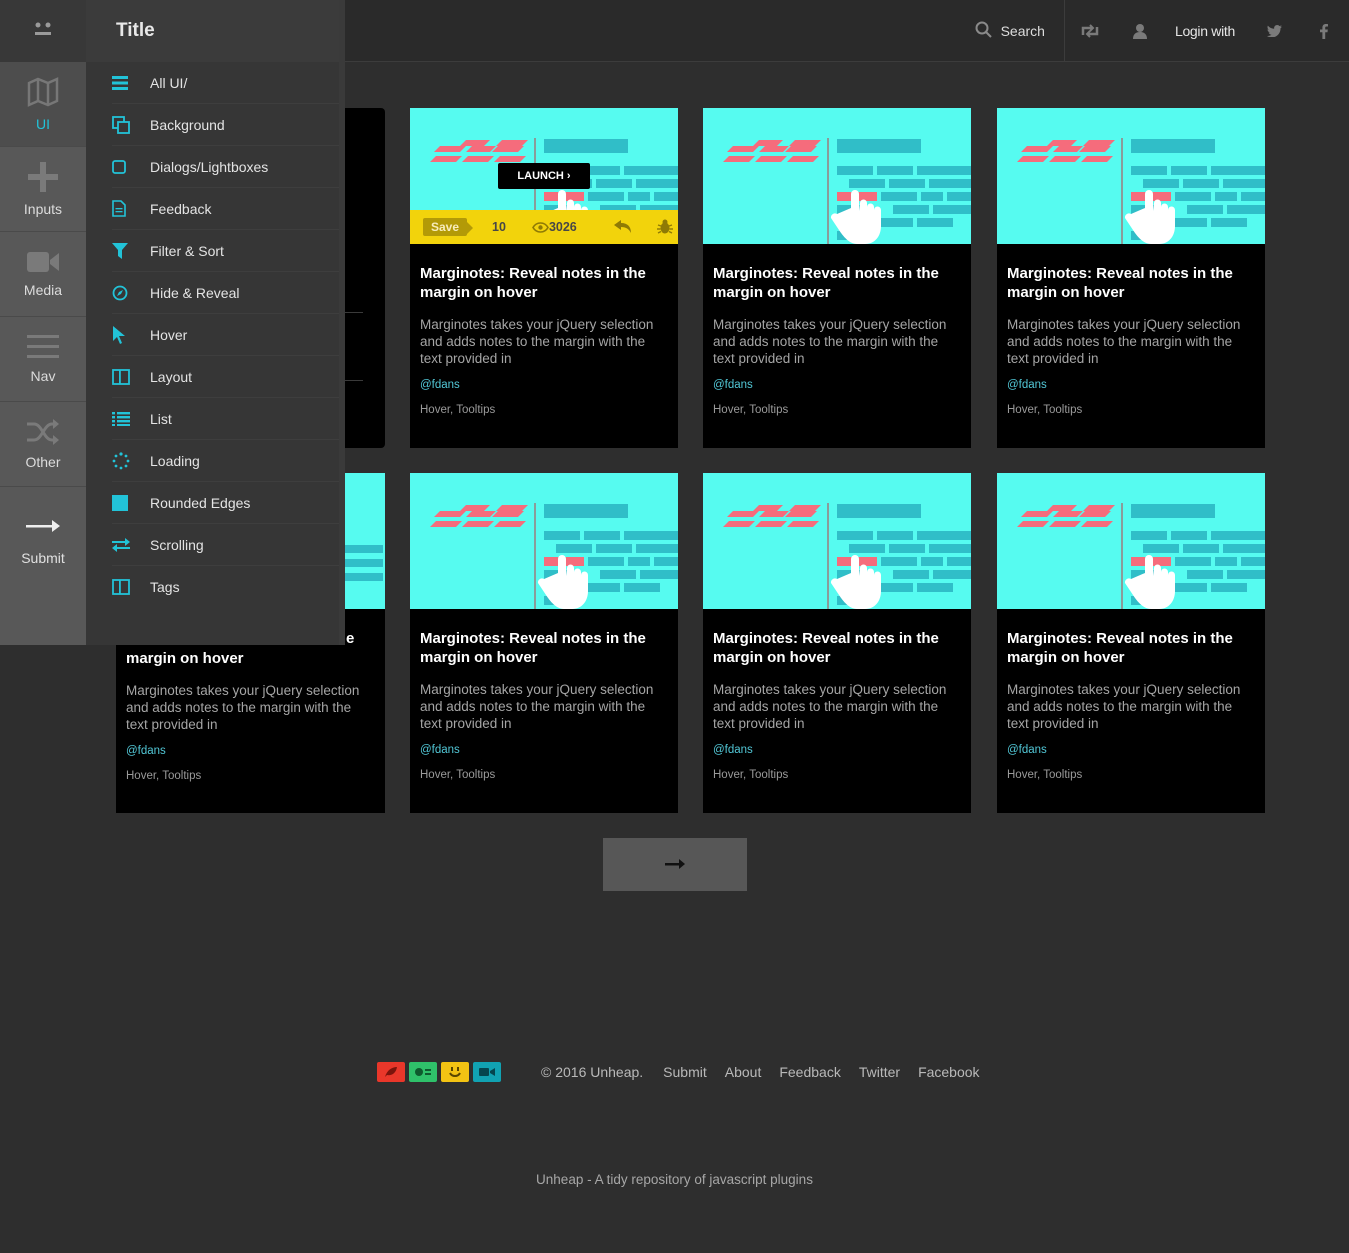 The image size is (1349, 1253). What do you see at coordinates (1324, 31) in the screenshot?
I see `facebook-icon` at bounding box center [1324, 31].